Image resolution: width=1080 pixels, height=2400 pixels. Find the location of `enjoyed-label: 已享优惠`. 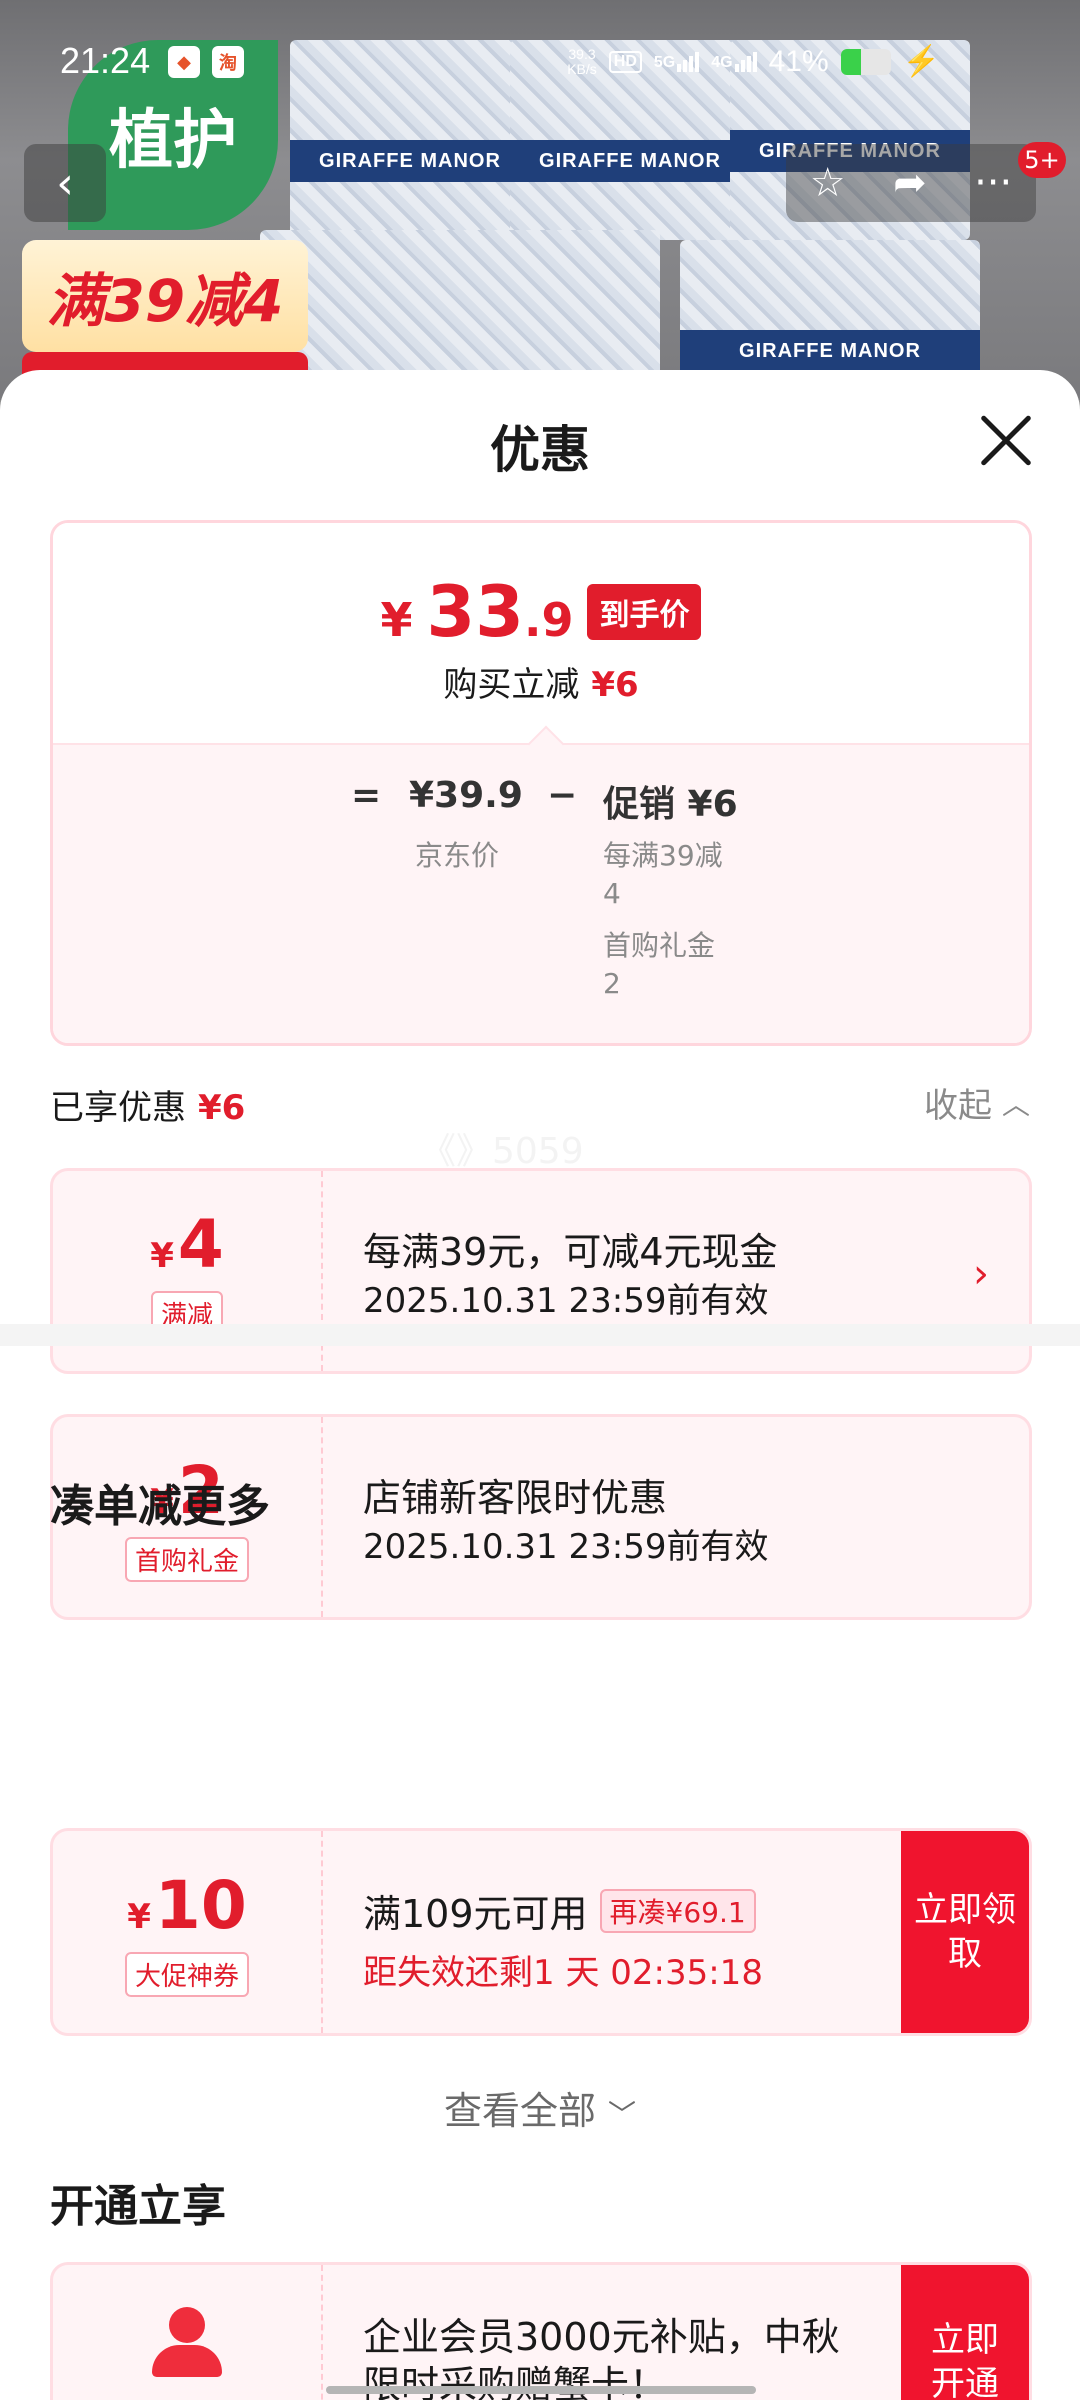

enjoyed-label: 已享优惠 is located at coordinates (118, 1108).